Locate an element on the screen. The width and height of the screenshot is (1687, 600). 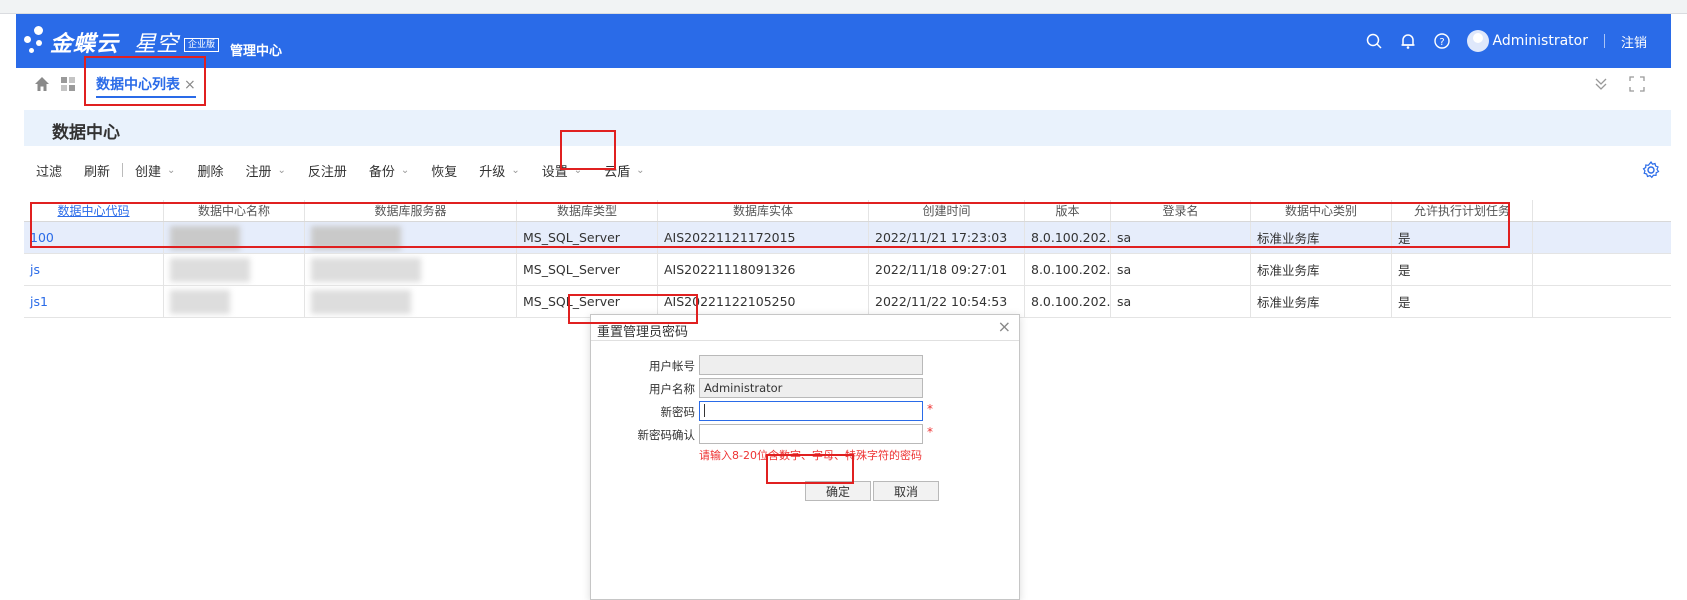
cell-db-entity: AIS20221118091326 is located at coordinates (763, 269).